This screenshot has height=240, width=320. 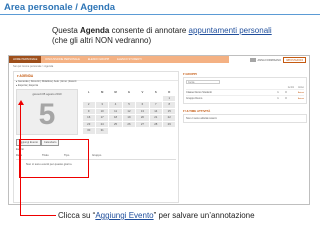 What do you see at coordinates (115, 92) in the screenshot?
I see `weekday: M` at bounding box center [115, 92].